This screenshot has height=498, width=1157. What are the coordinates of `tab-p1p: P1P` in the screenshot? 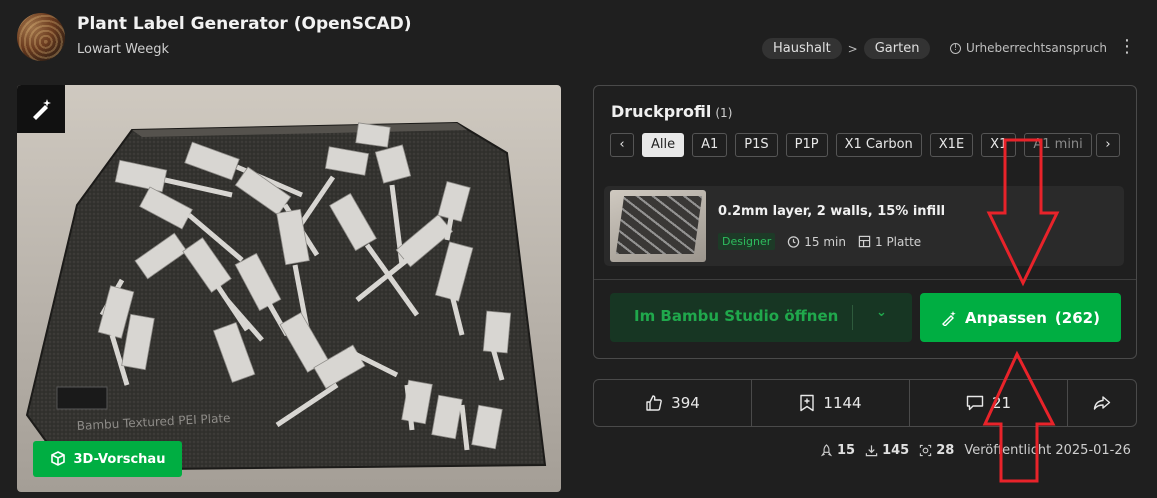 It's located at (806, 145).